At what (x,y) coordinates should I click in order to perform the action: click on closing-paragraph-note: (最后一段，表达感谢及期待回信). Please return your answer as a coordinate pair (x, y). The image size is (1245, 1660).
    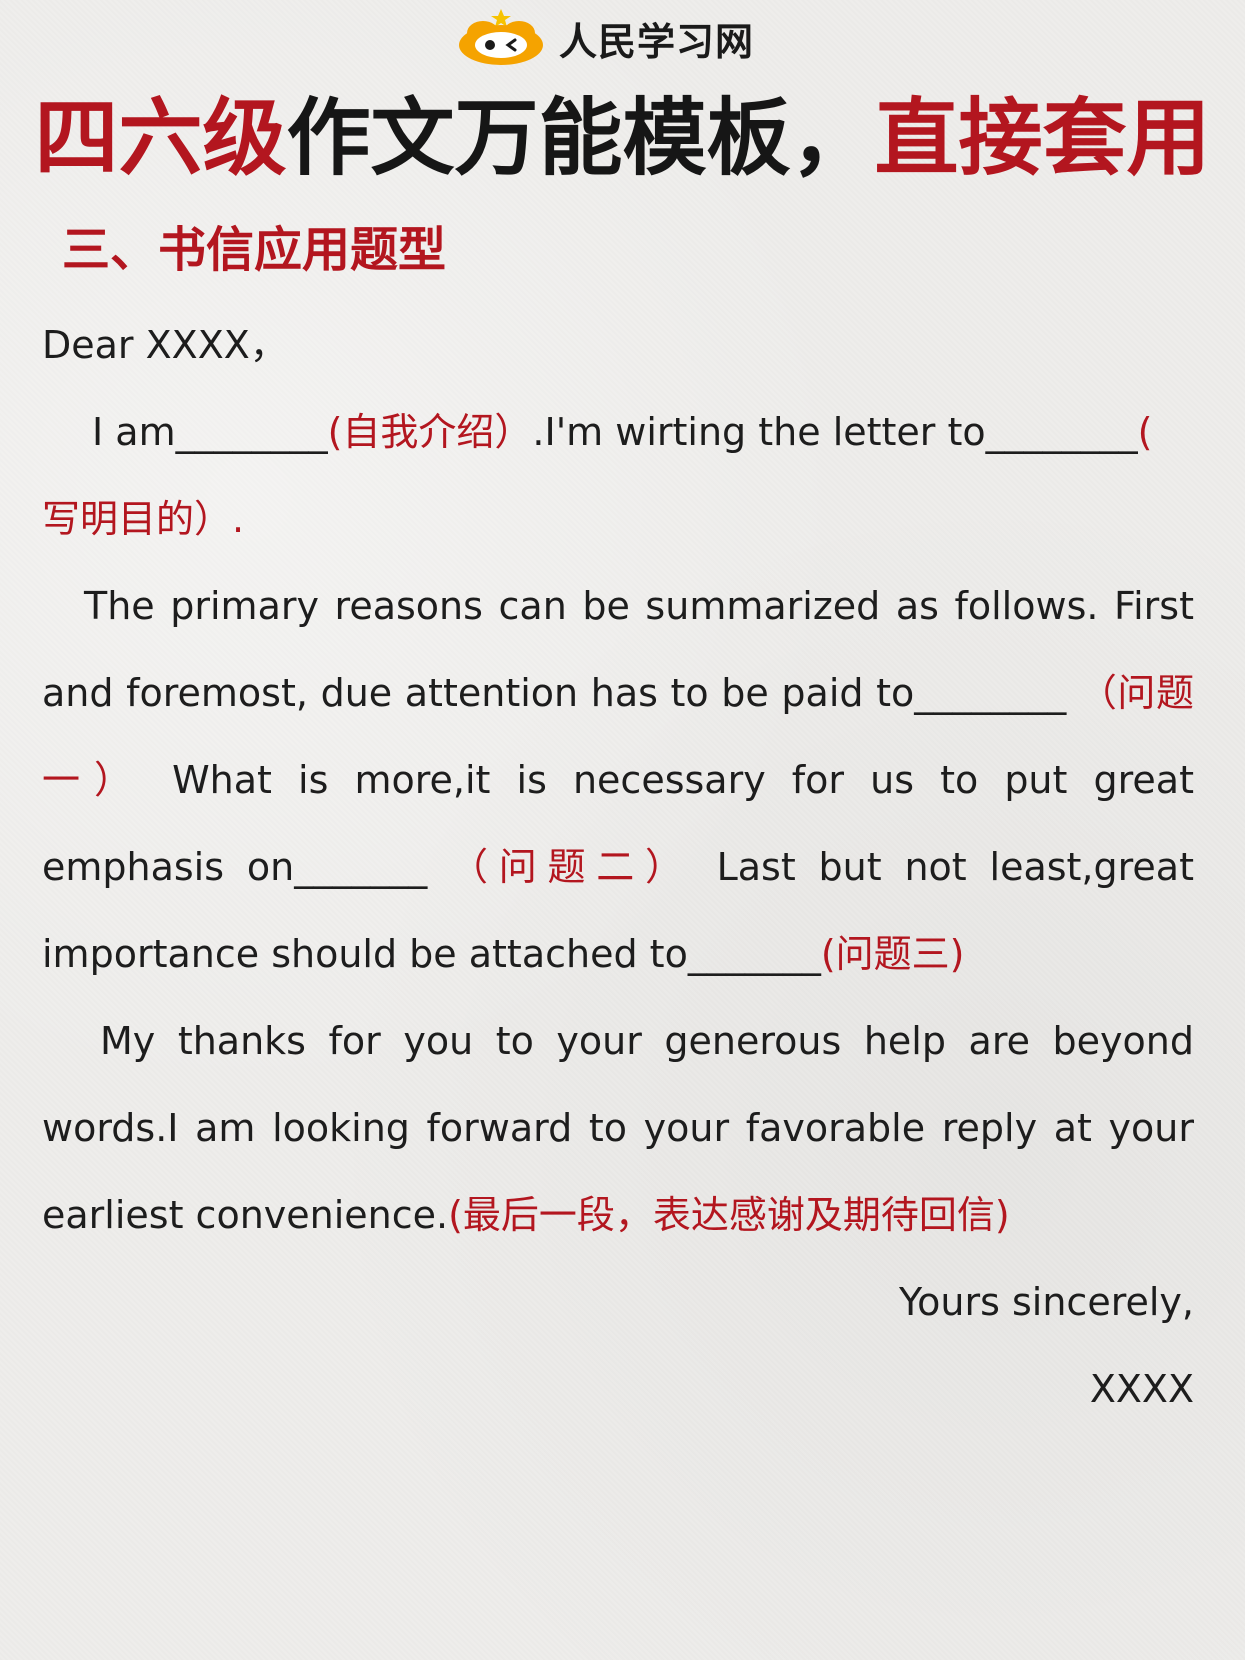
    Looking at the image, I should click on (729, 1215).